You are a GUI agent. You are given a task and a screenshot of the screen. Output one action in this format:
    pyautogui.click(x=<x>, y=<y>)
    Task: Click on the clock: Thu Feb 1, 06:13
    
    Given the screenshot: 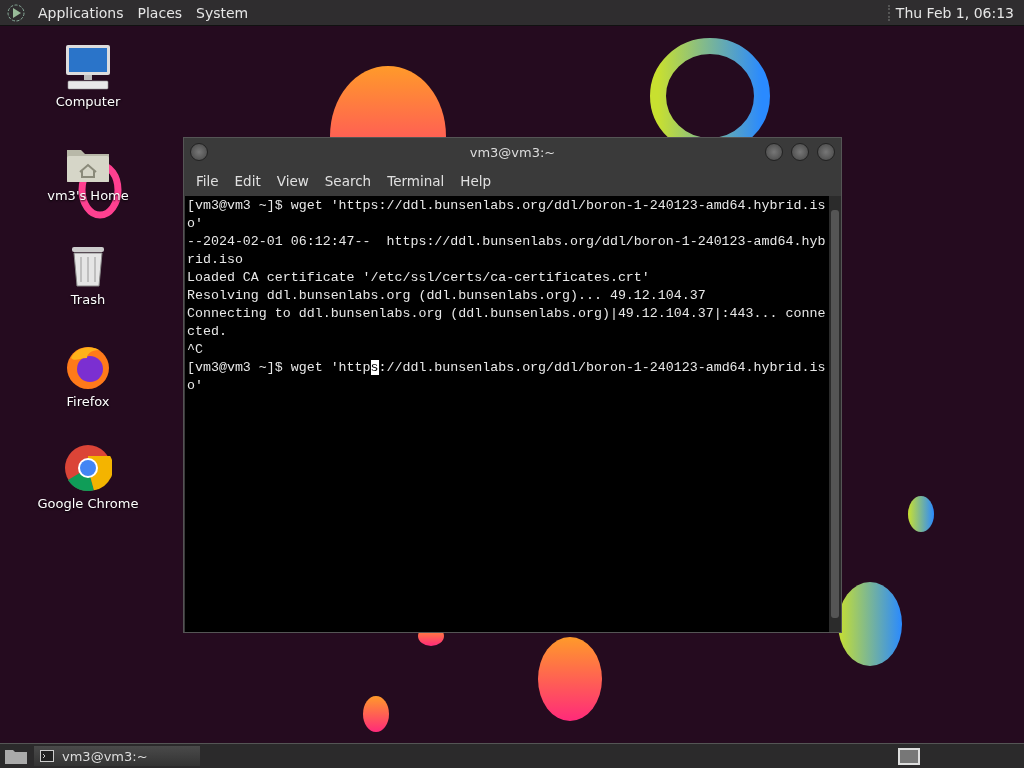 What is the action you would take?
    pyautogui.click(x=952, y=12)
    